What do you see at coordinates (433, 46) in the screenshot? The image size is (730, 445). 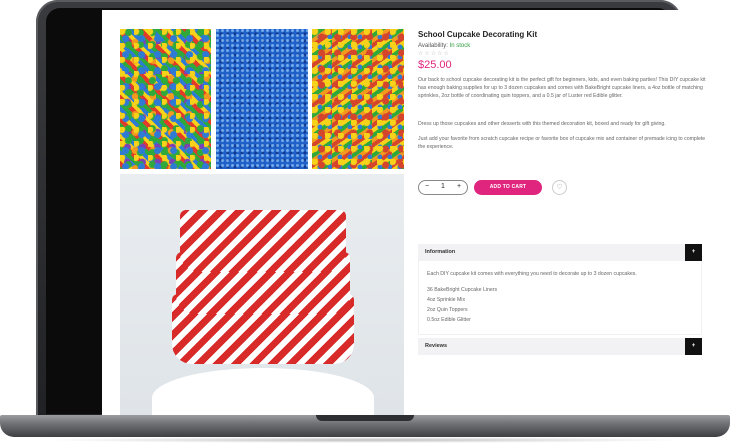 I see `availability-label: Availability:` at bounding box center [433, 46].